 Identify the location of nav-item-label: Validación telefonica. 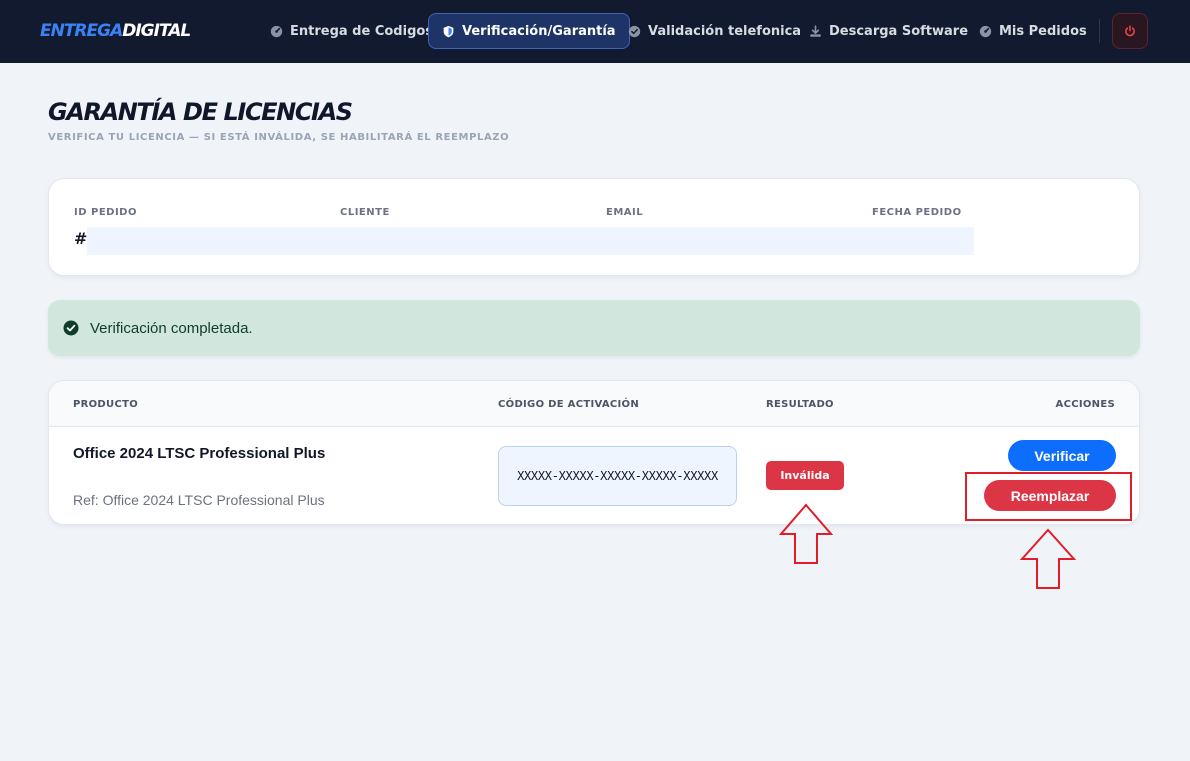
(725, 31).